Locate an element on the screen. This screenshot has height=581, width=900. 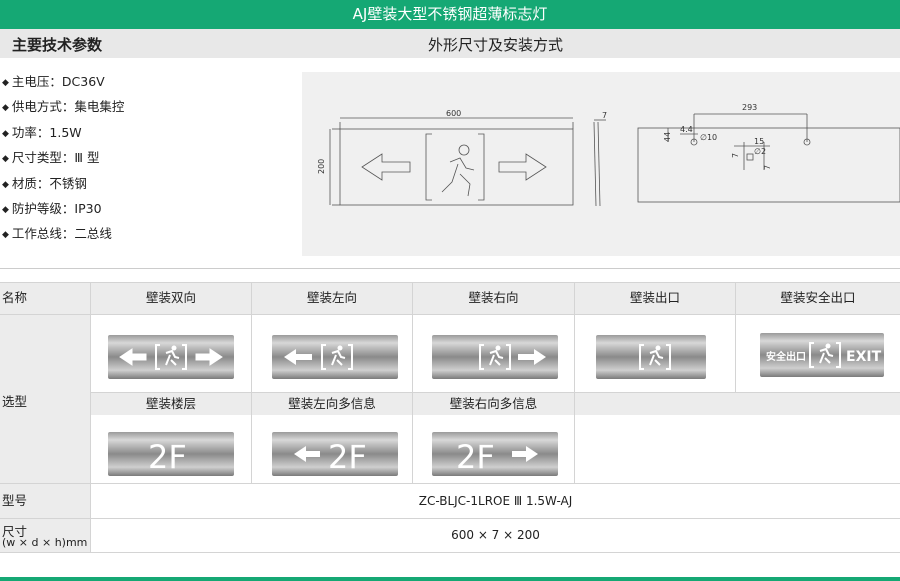
sign-floor: 2F is located at coordinates (171, 454).